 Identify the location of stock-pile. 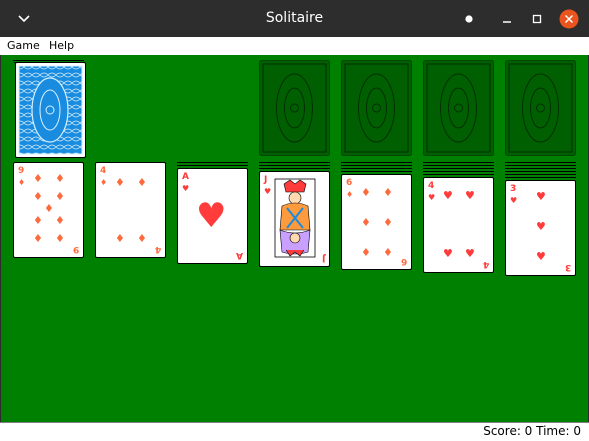
(49, 109).